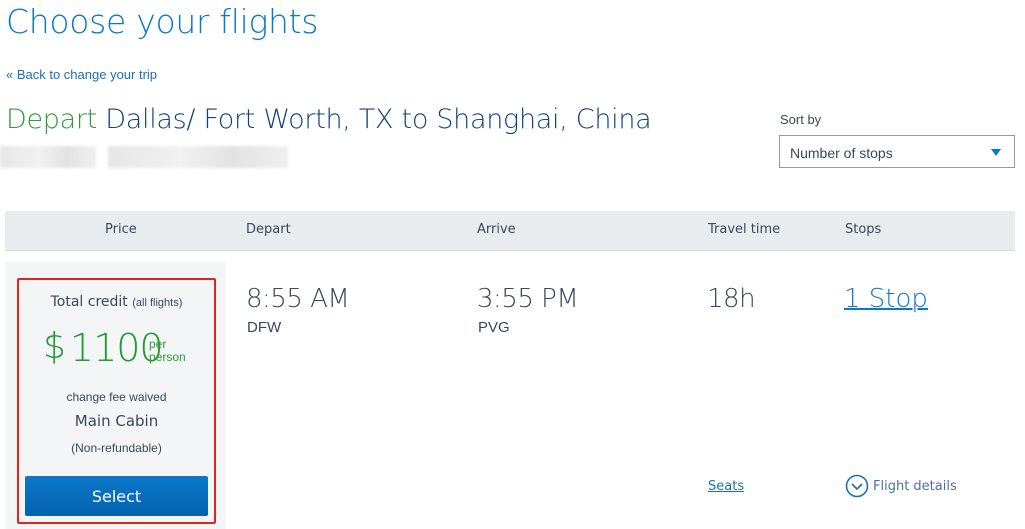  Describe the element at coordinates (116, 496) in the screenshot. I see `select-fare-button: Select` at that location.